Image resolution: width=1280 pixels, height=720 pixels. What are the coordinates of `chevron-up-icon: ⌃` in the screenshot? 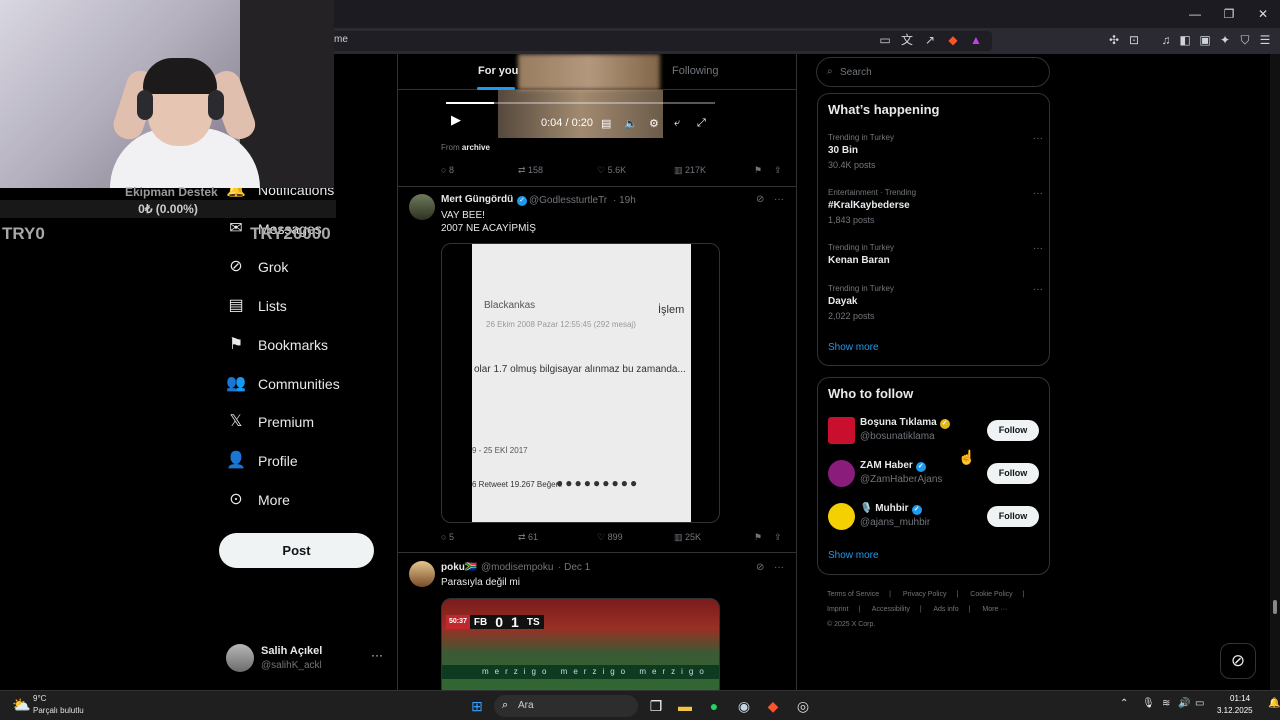 It's located at (1124, 703).